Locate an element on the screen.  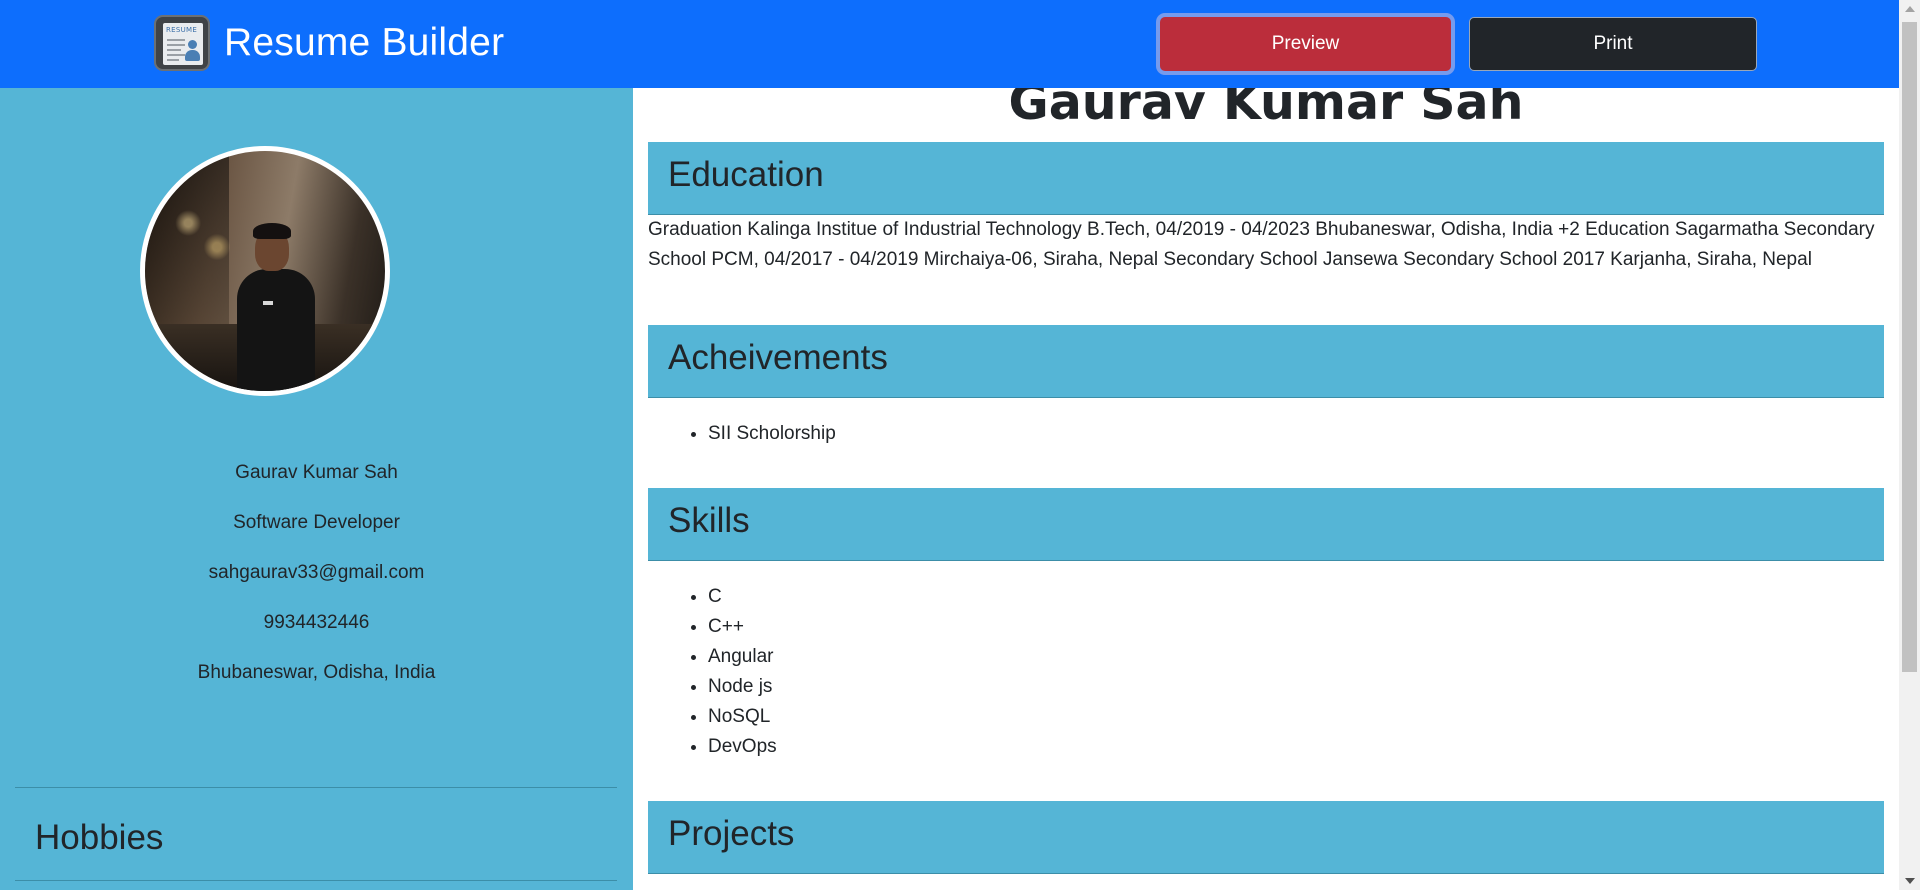
education-section-header: Education is located at coordinates (1266, 178).